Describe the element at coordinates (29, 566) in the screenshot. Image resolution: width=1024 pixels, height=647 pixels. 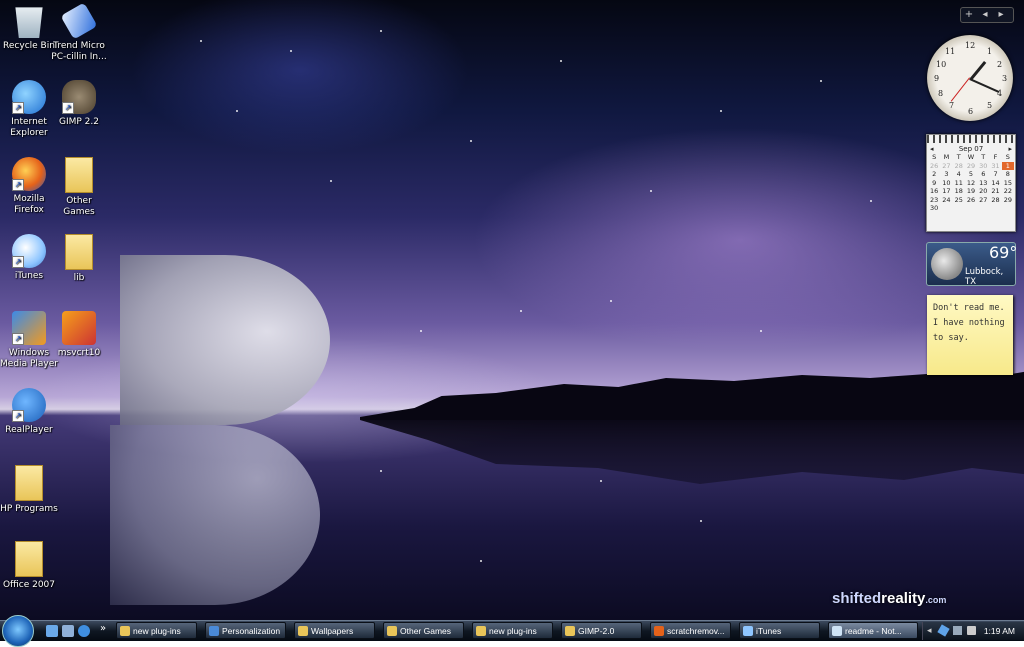
I see `desktop-icon-office-2007: Office 2007` at that location.